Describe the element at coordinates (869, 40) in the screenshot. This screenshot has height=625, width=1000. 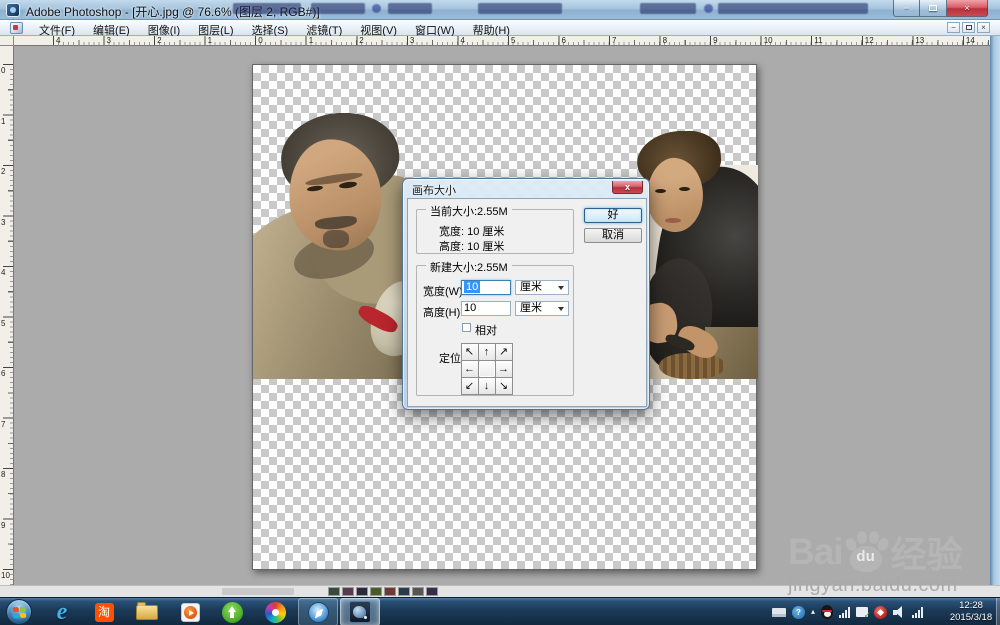
I see `h-ruler-label: 12` at that location.